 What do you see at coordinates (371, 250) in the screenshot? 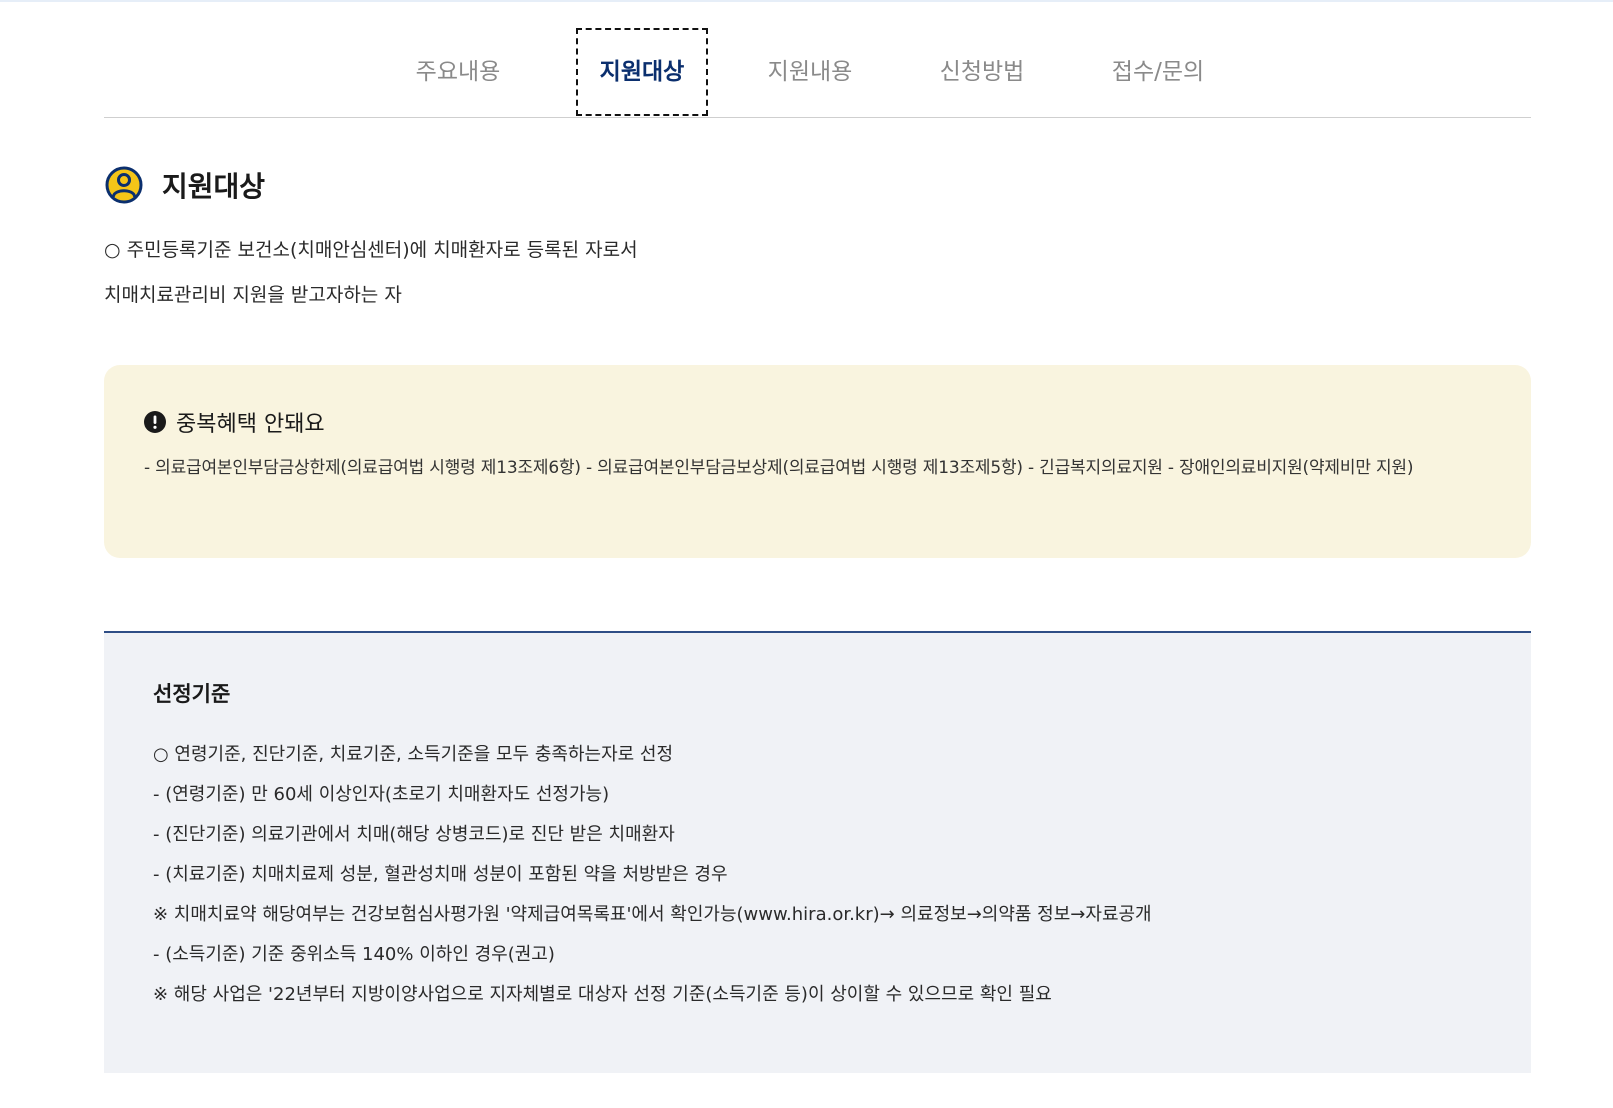
I see `target-line-1: ○ 주민등록기준 보건소(치매안심센터)에 치매환자로 등록된 자로서` at bounding box center [371, 250].